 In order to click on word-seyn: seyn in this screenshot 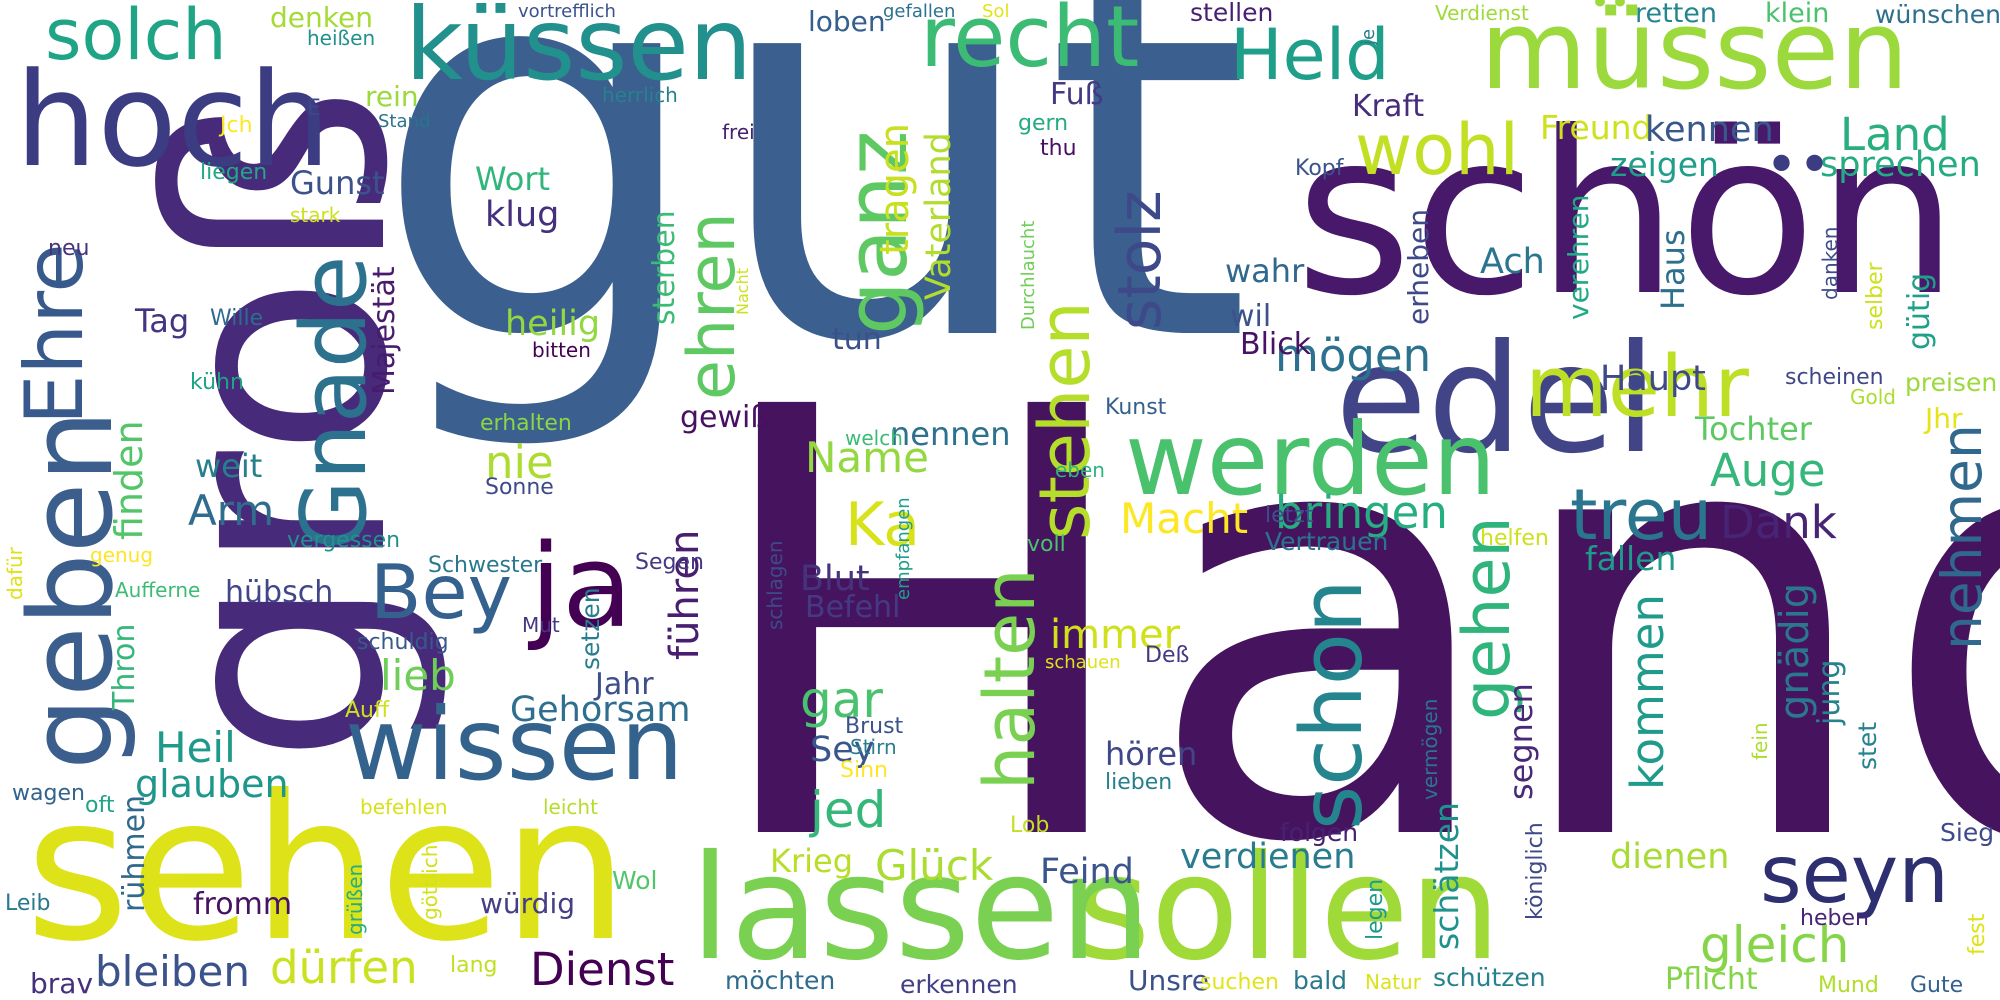, I will do `click(1854, 874)`.